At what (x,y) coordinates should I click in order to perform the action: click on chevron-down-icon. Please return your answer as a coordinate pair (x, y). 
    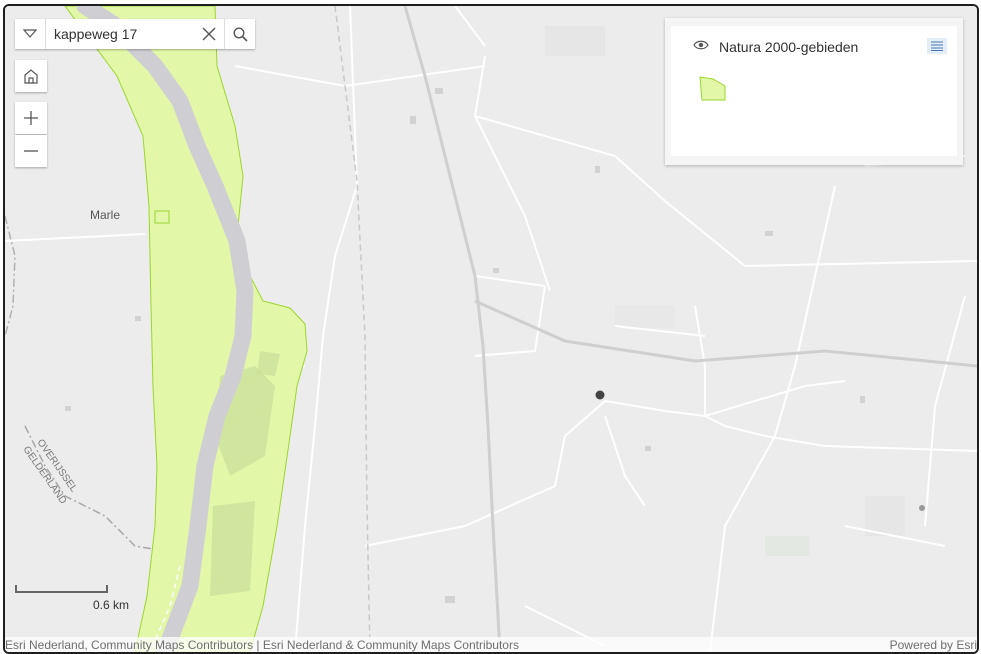
    Looking at the image, I should click on (30, 33).